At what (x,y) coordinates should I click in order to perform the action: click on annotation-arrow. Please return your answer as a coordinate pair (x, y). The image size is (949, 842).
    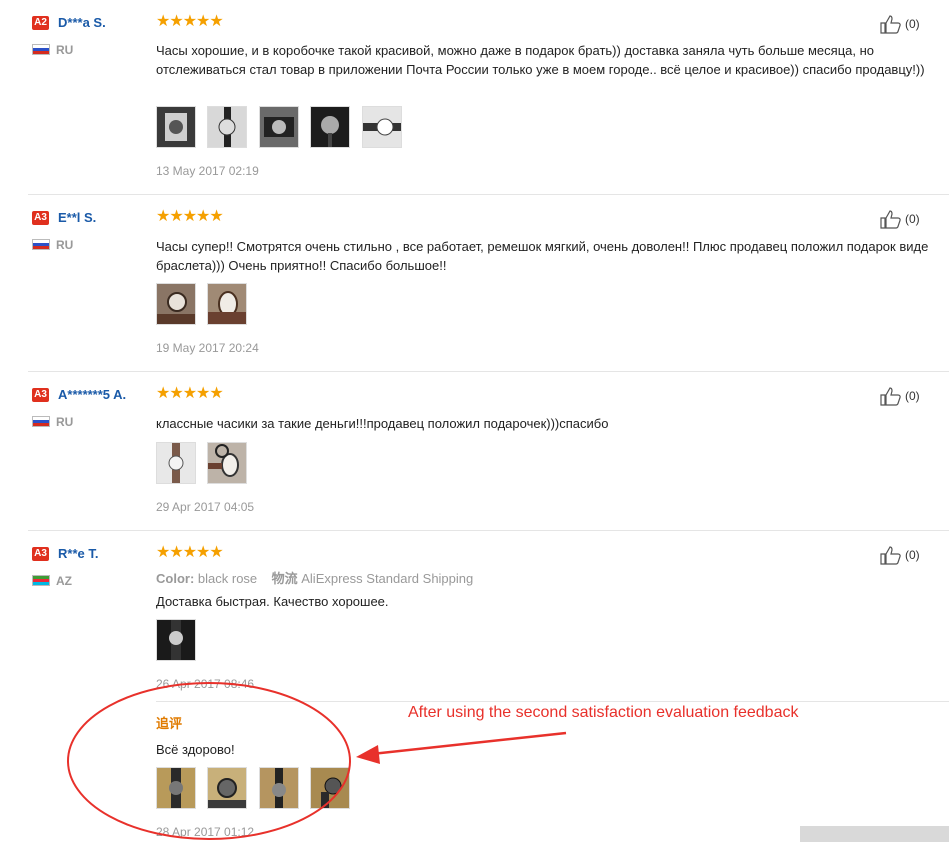
    Looking at the image, I should click on (469, 743).